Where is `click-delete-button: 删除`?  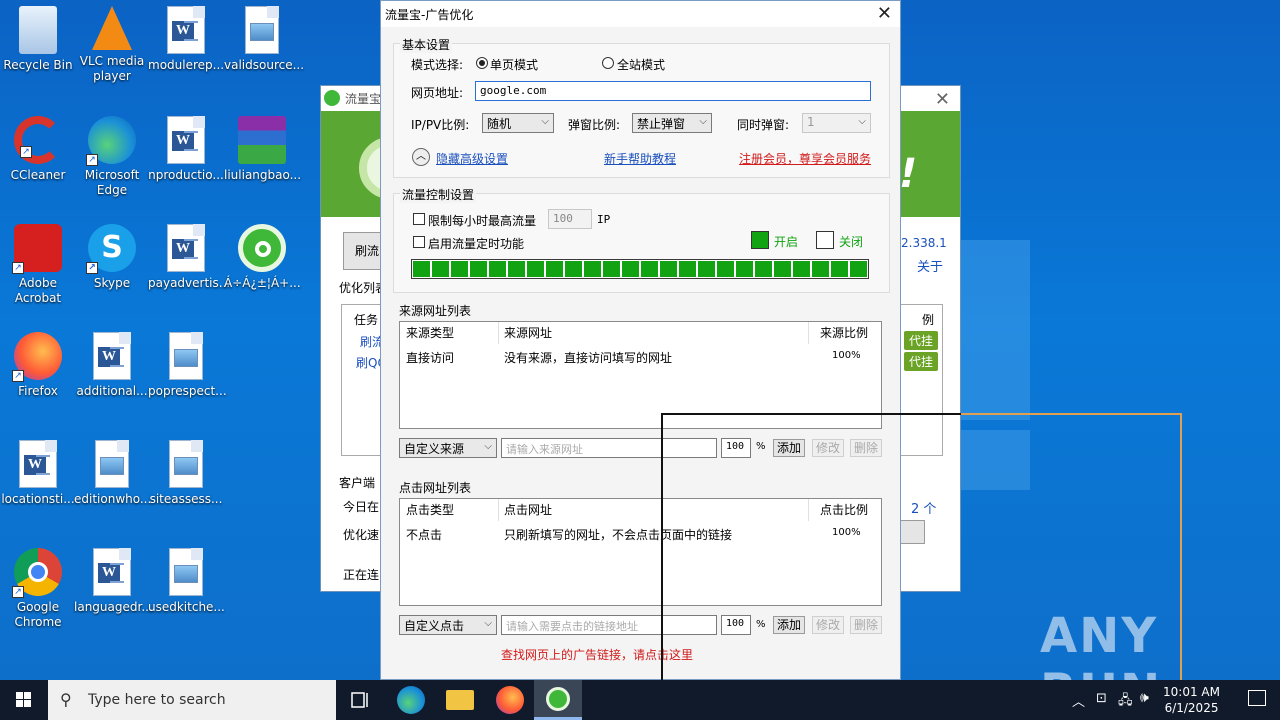
click-delete-button: 删除 is located at coordinates (866, 625).